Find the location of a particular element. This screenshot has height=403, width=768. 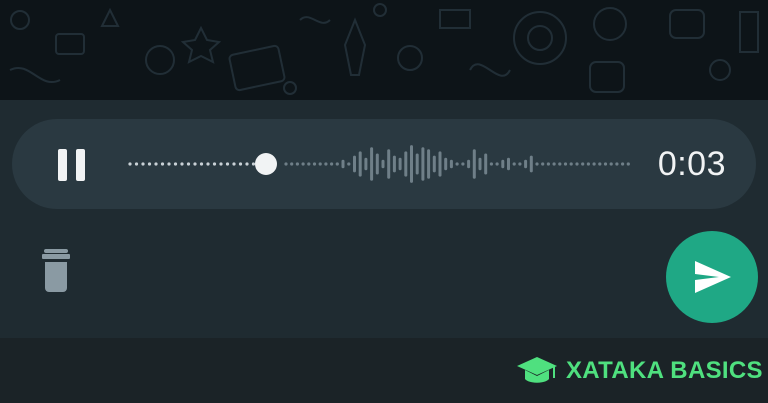

delete-button is located at coordinates (56, 272).